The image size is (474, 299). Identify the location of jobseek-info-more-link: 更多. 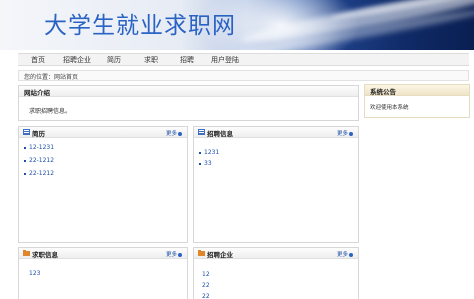
(174, 254).